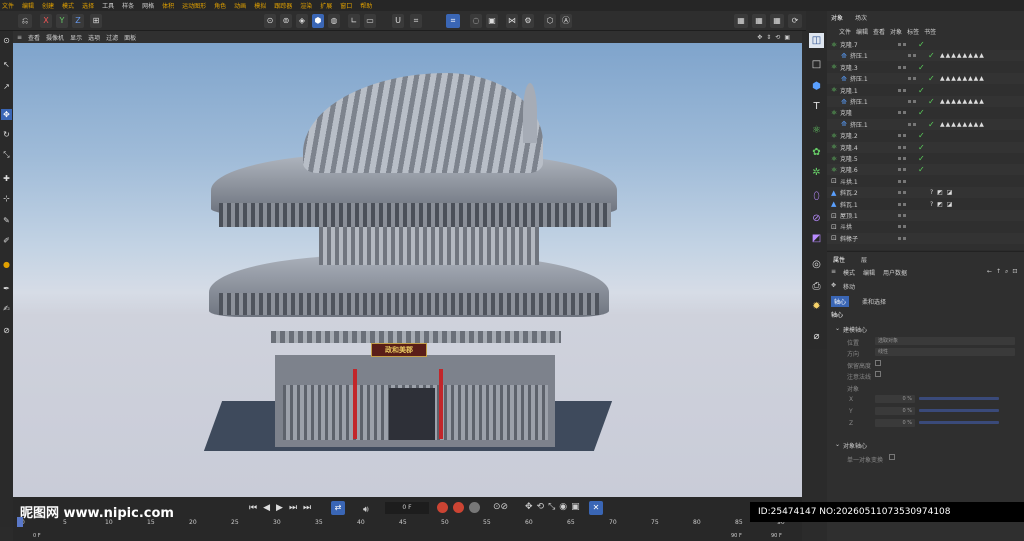  I want to click on menu-item: 角色, so click(220, 5).